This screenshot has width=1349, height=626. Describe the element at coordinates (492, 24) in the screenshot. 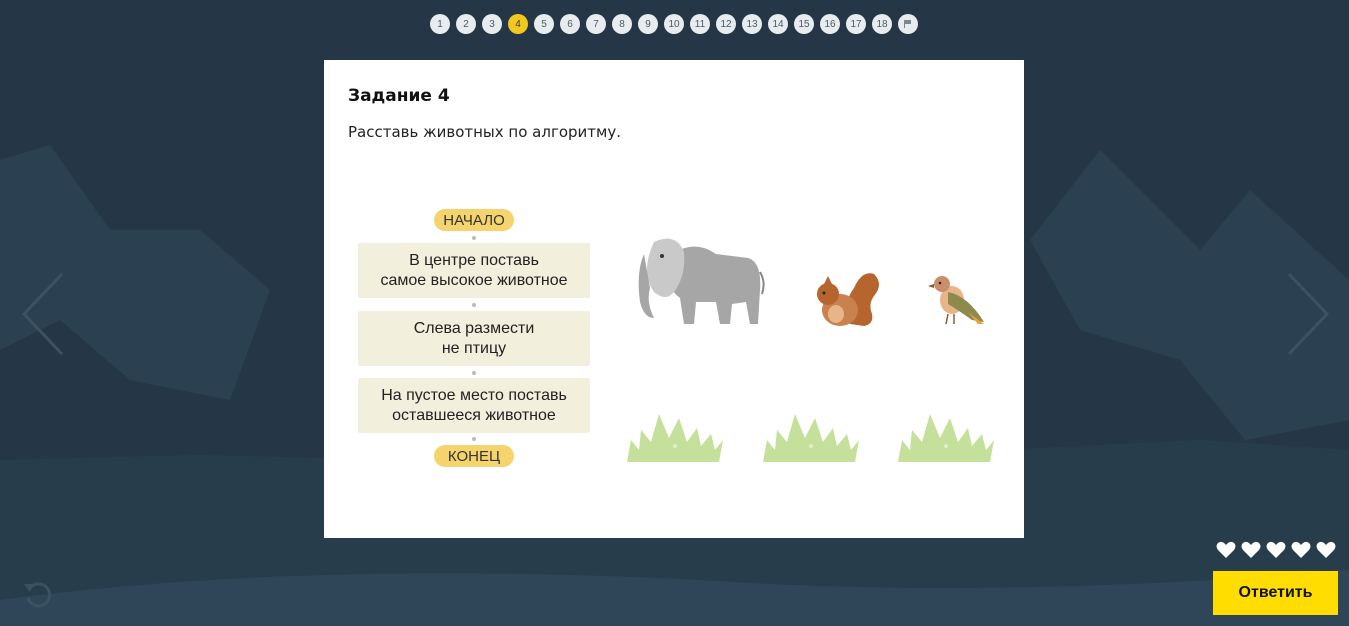

I see `page-dot-3: 3` at that location.